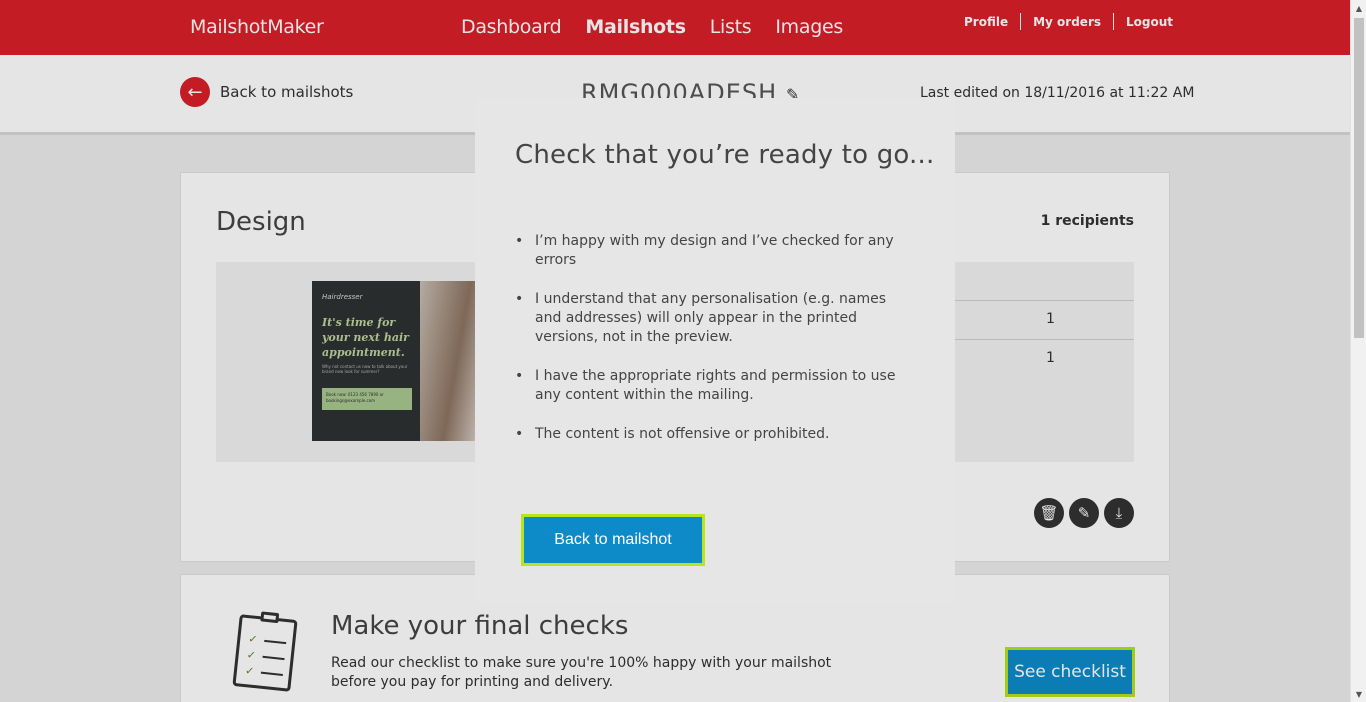 The width and height of the screenshot is (1366, 702). What do you see at coordinates (613, 540) in the screenshot?
I see `back-to-mailshot-button: Back to mailshot` at bounding box center [613, 540].